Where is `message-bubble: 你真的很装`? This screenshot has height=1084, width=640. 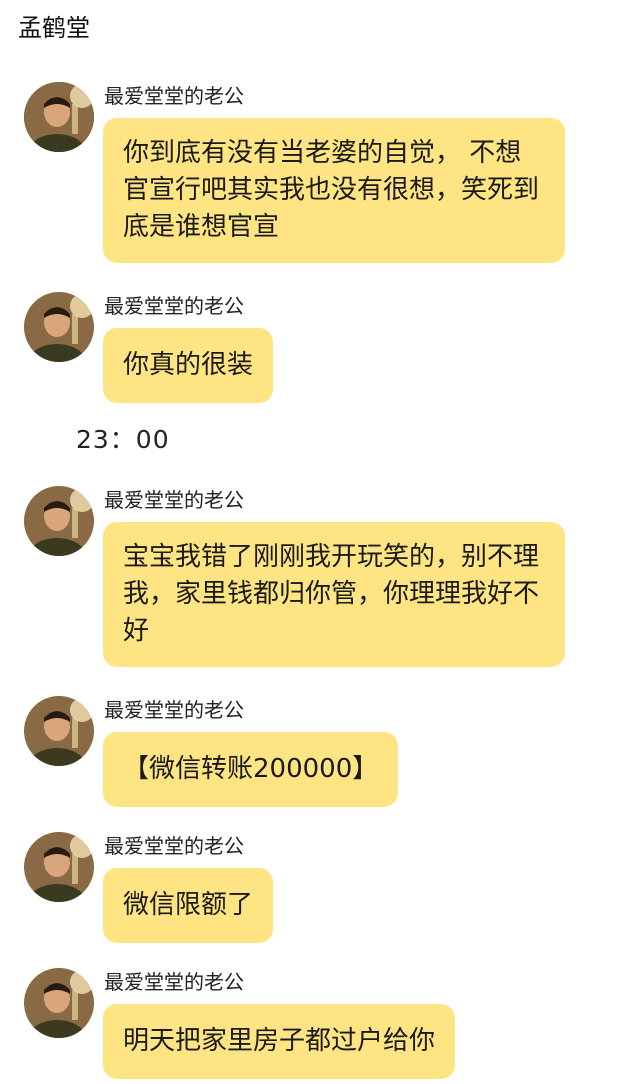 message-bubble: 你真的很装 is located at coordinates (188, 365).